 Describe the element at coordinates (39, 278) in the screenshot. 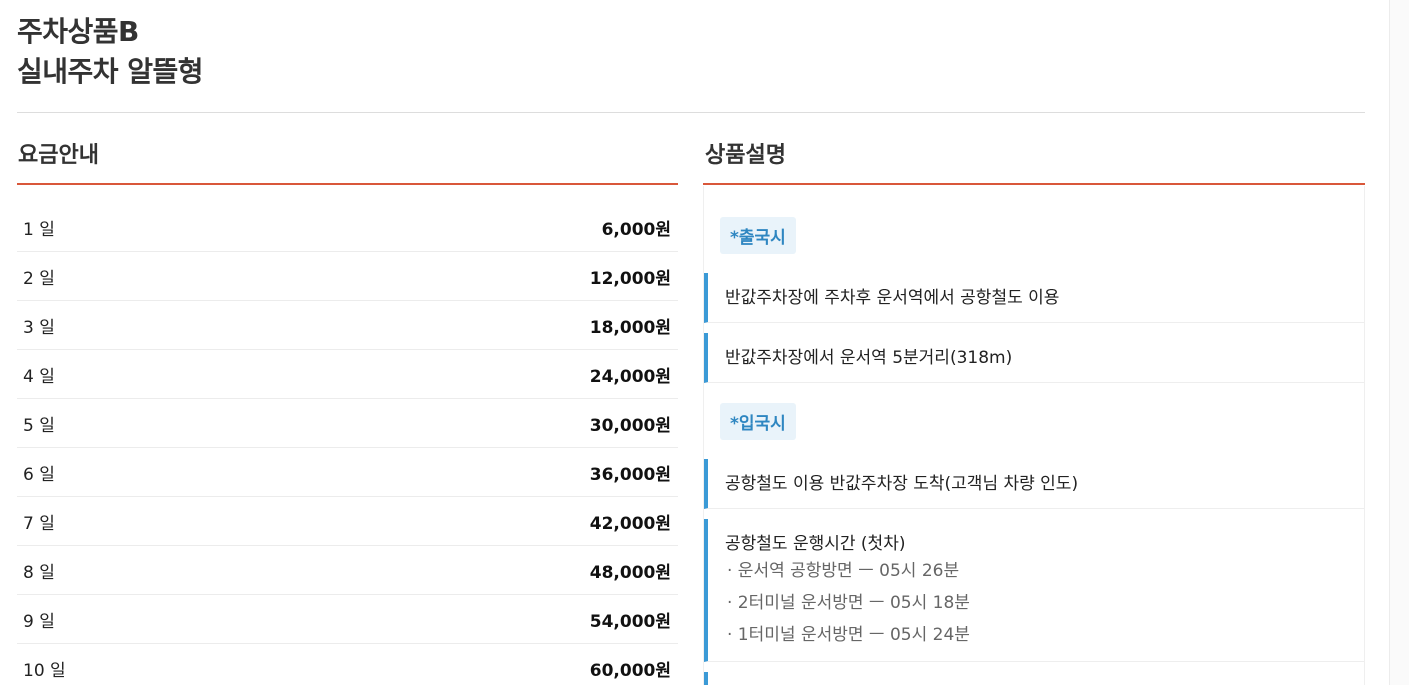

I see `price-day: 2 일` at that location.